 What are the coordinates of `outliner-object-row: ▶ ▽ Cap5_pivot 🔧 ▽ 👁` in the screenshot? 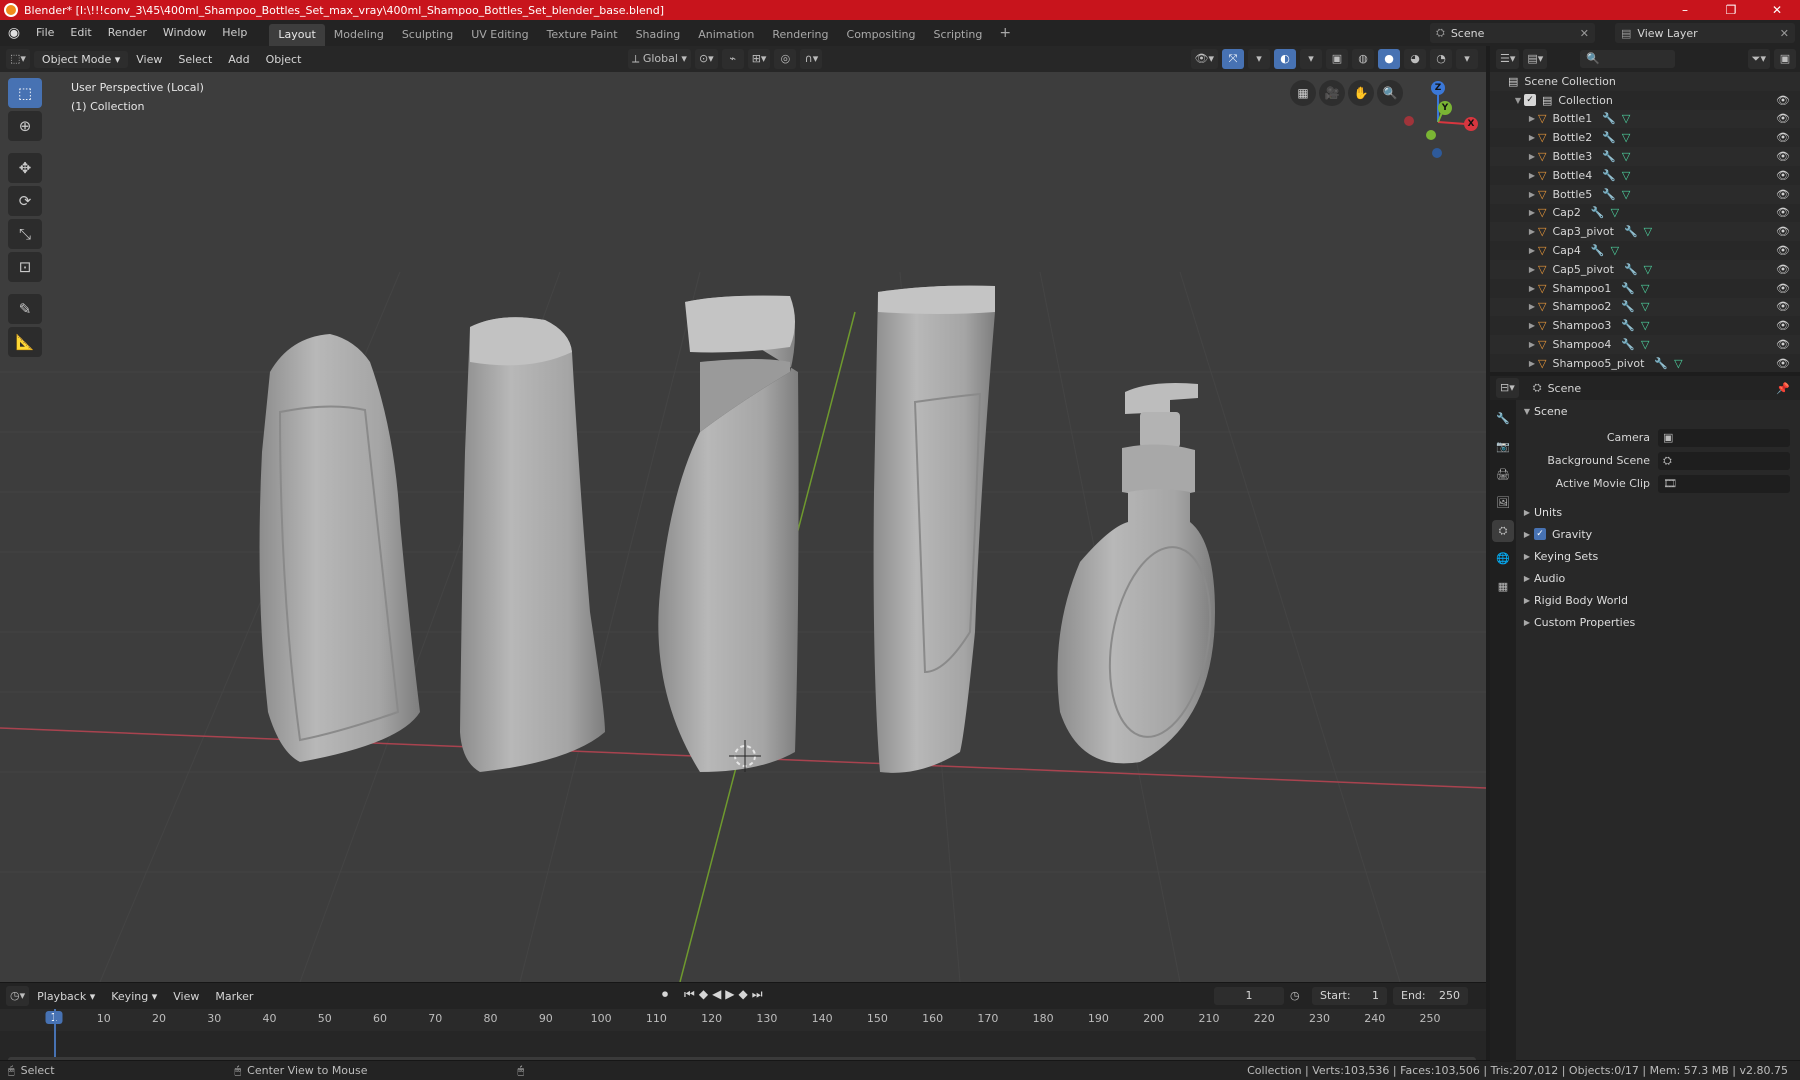 It's located at (1645, 269).